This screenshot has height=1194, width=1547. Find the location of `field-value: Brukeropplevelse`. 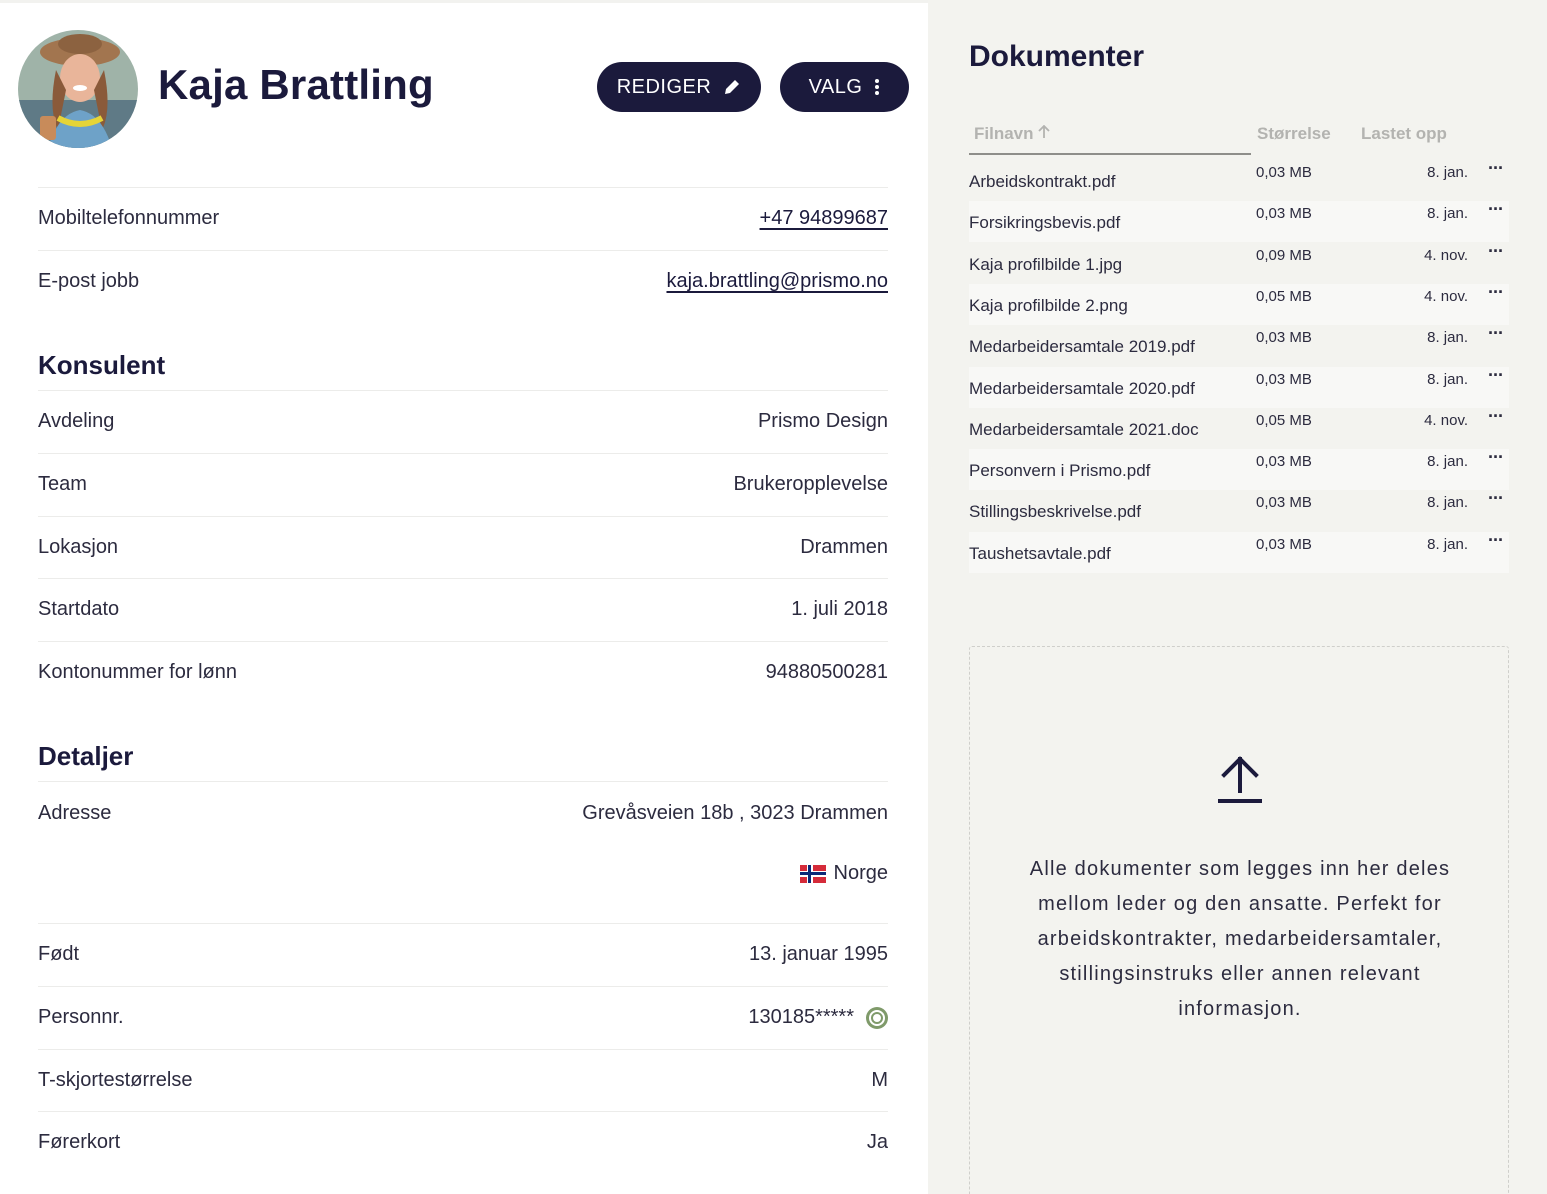

field-value: Brukeropplevelse is located at coordinates (810, 484).